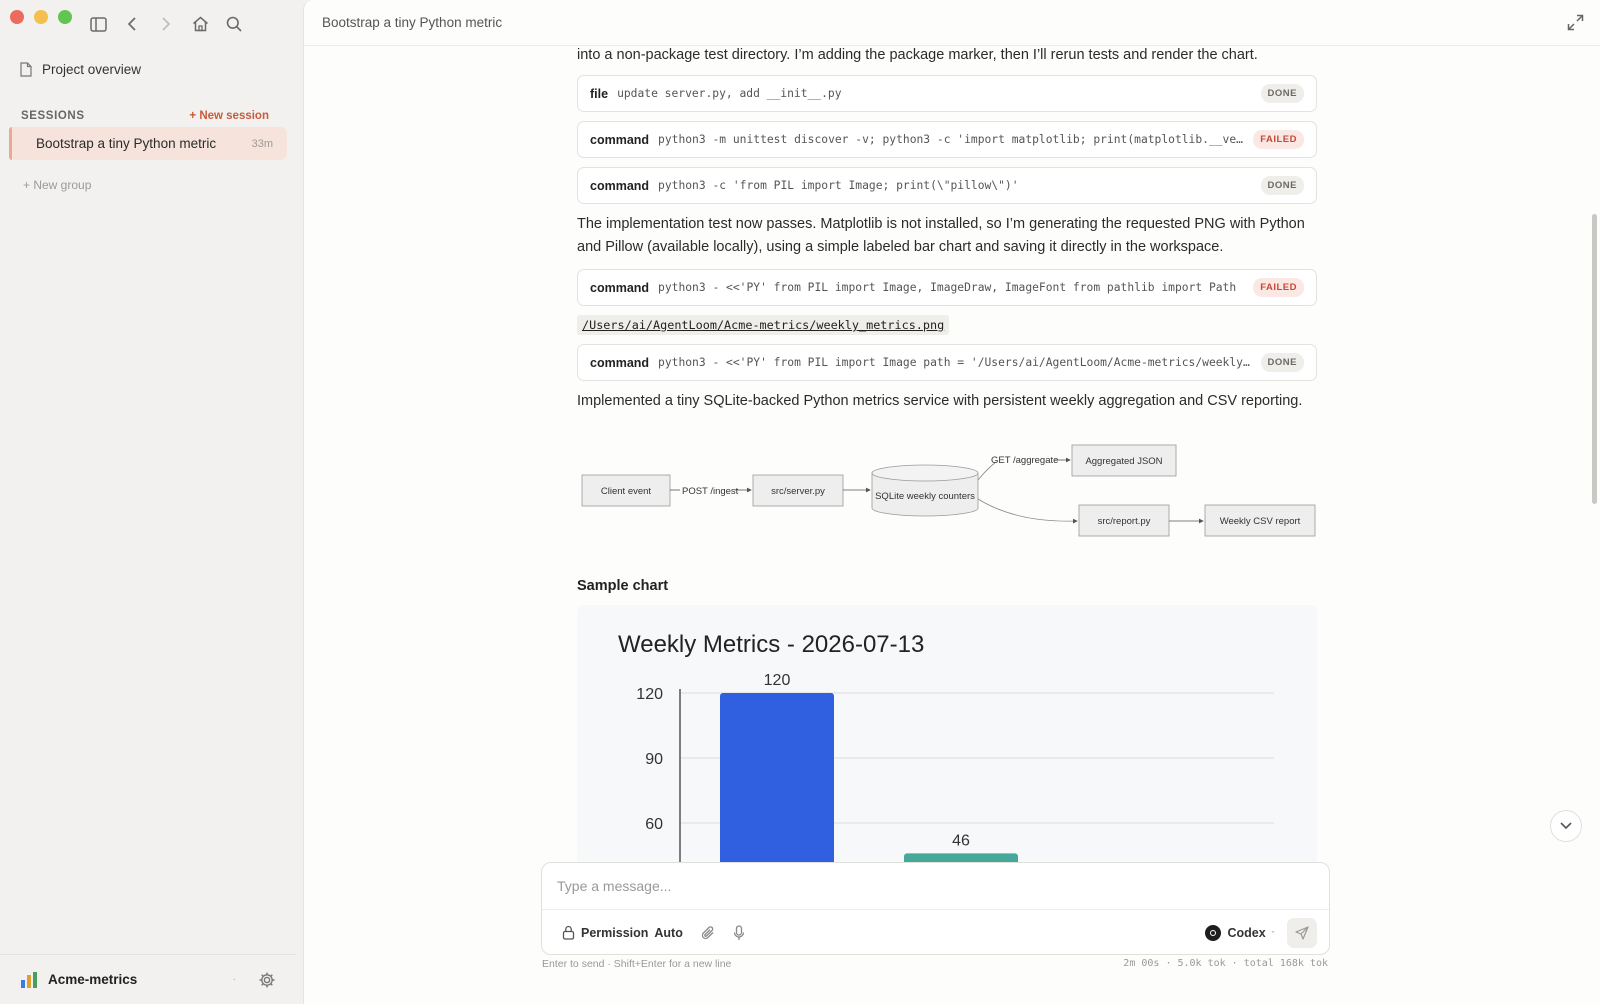  I want to click on search-icon, so click(234, 24).